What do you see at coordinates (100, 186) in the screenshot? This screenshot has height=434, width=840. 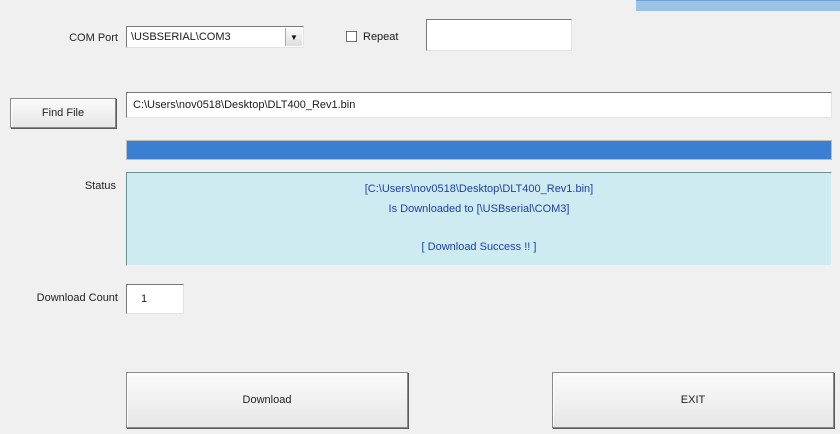 I see `status-label: Status` at bounding box center [100, 186].